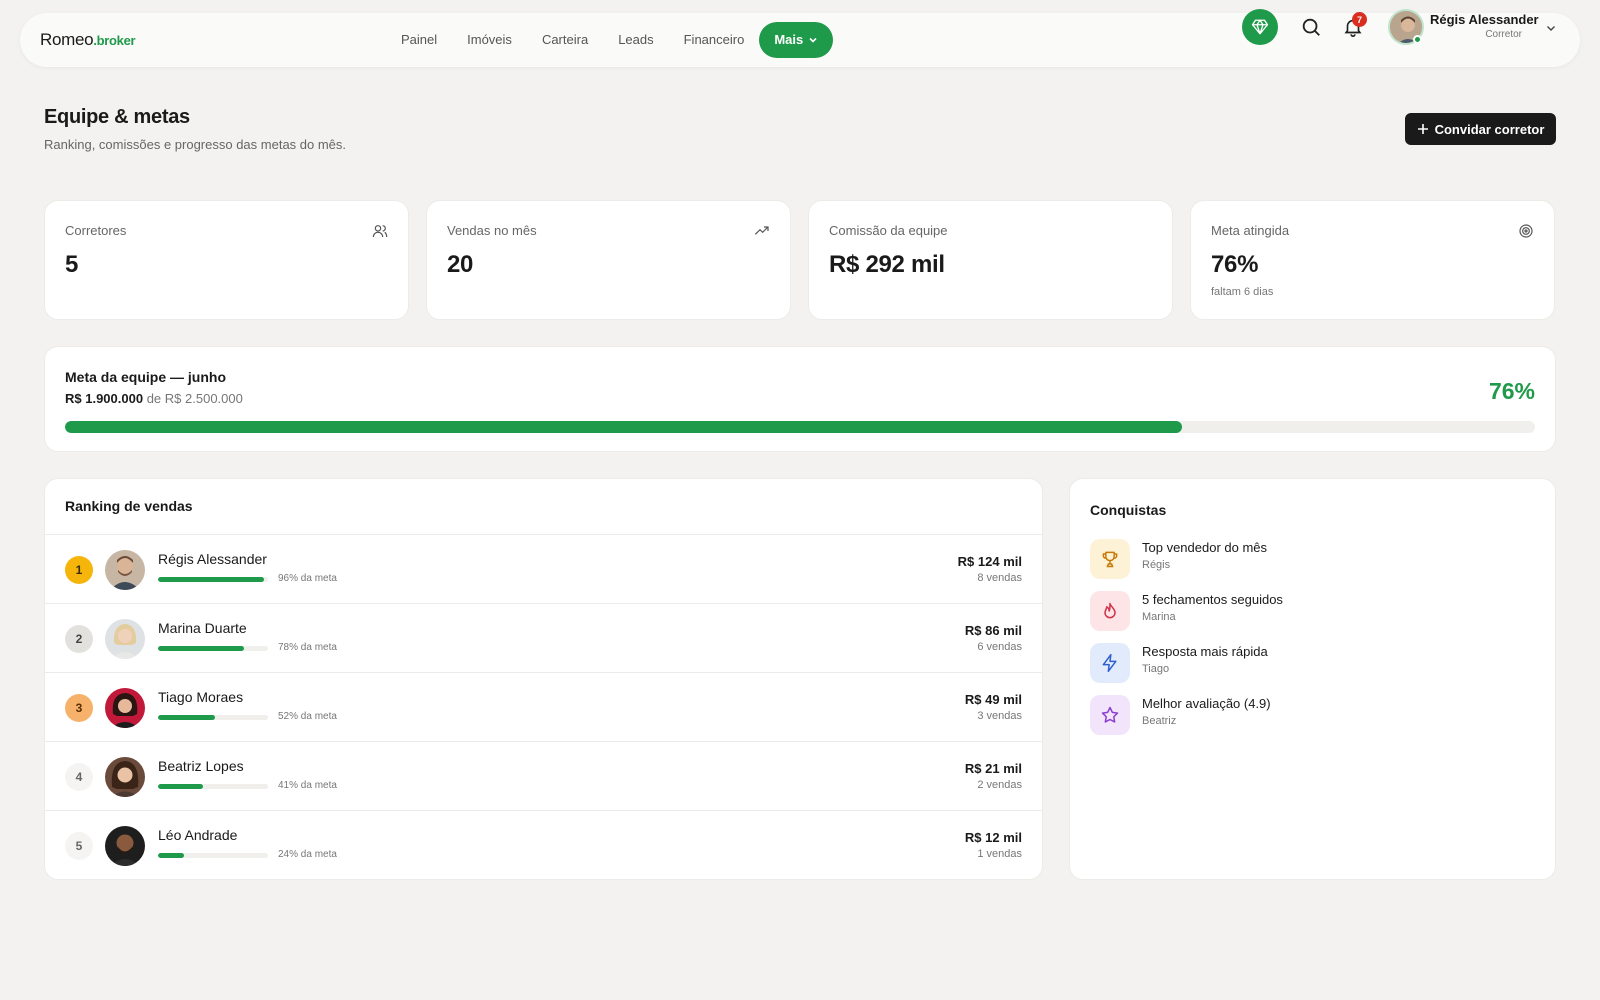  I want to click on invite-broker-label: Convidar corretor, so click(1489, 129).